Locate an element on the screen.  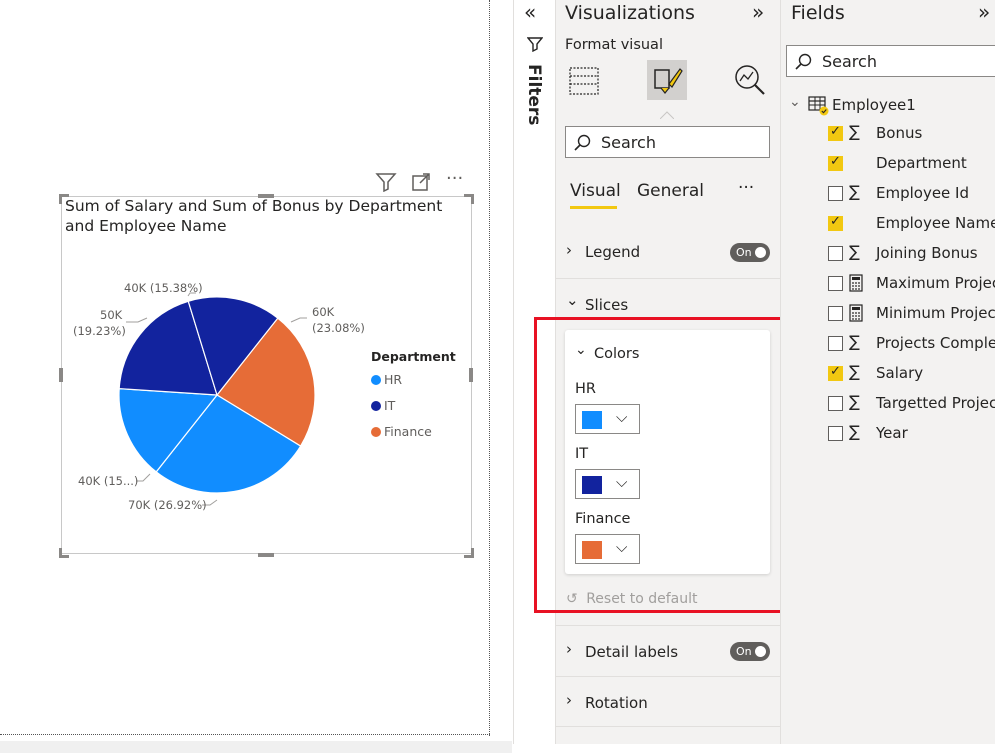
table-name: Employee1 is located at coordinates (874, 105).